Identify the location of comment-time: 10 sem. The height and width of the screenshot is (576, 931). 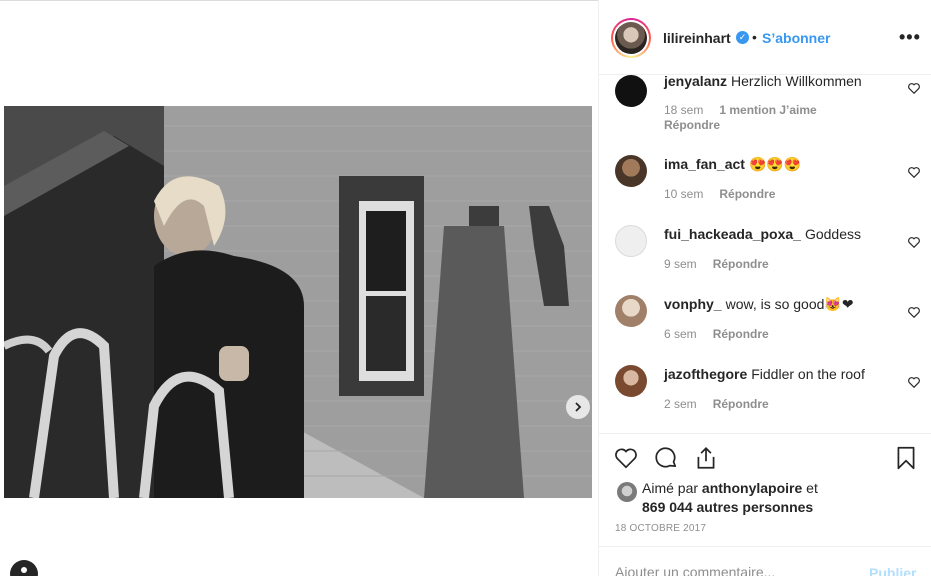
(684, 194).